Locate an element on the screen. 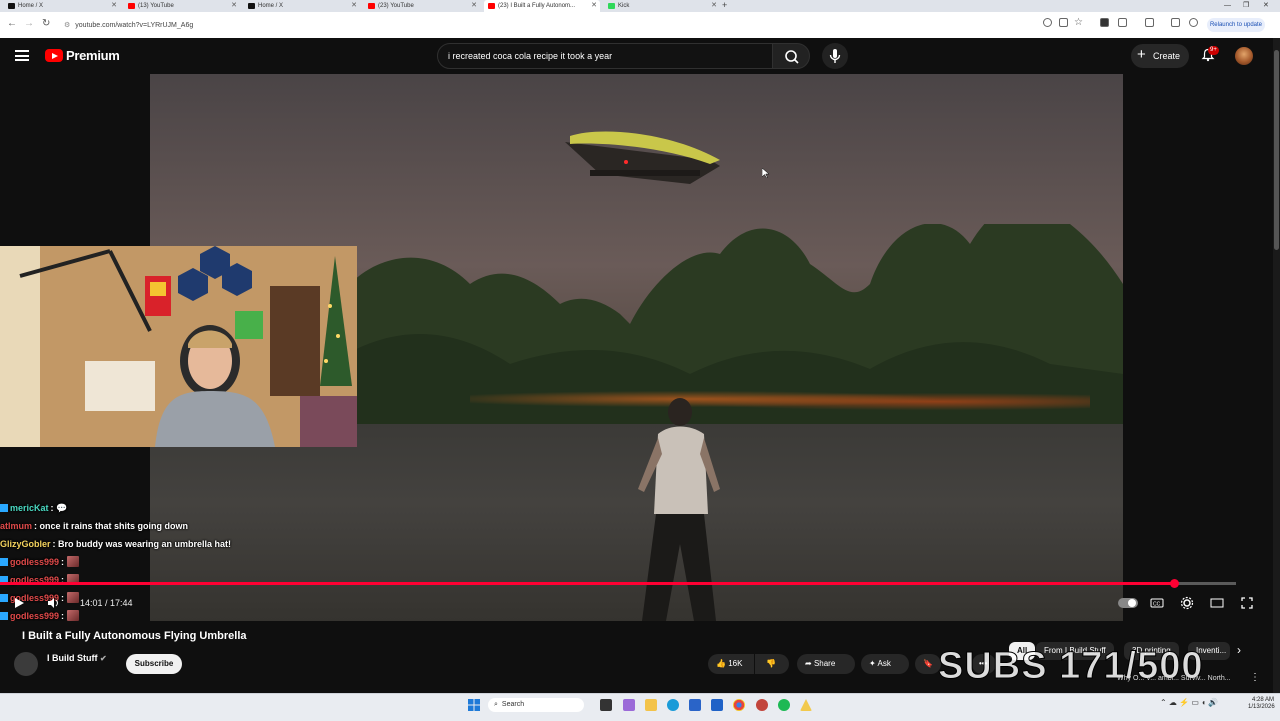 This screenshot has height=721, width=1280. chat-message: godless999: is located at coordinates (39, 562).